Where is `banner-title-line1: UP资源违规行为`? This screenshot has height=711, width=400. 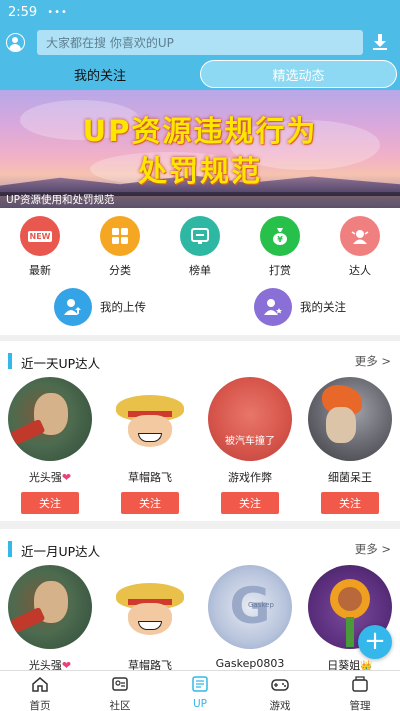
banner-title-line1: UP资源违规行为 is located at coordinates (200, 131).